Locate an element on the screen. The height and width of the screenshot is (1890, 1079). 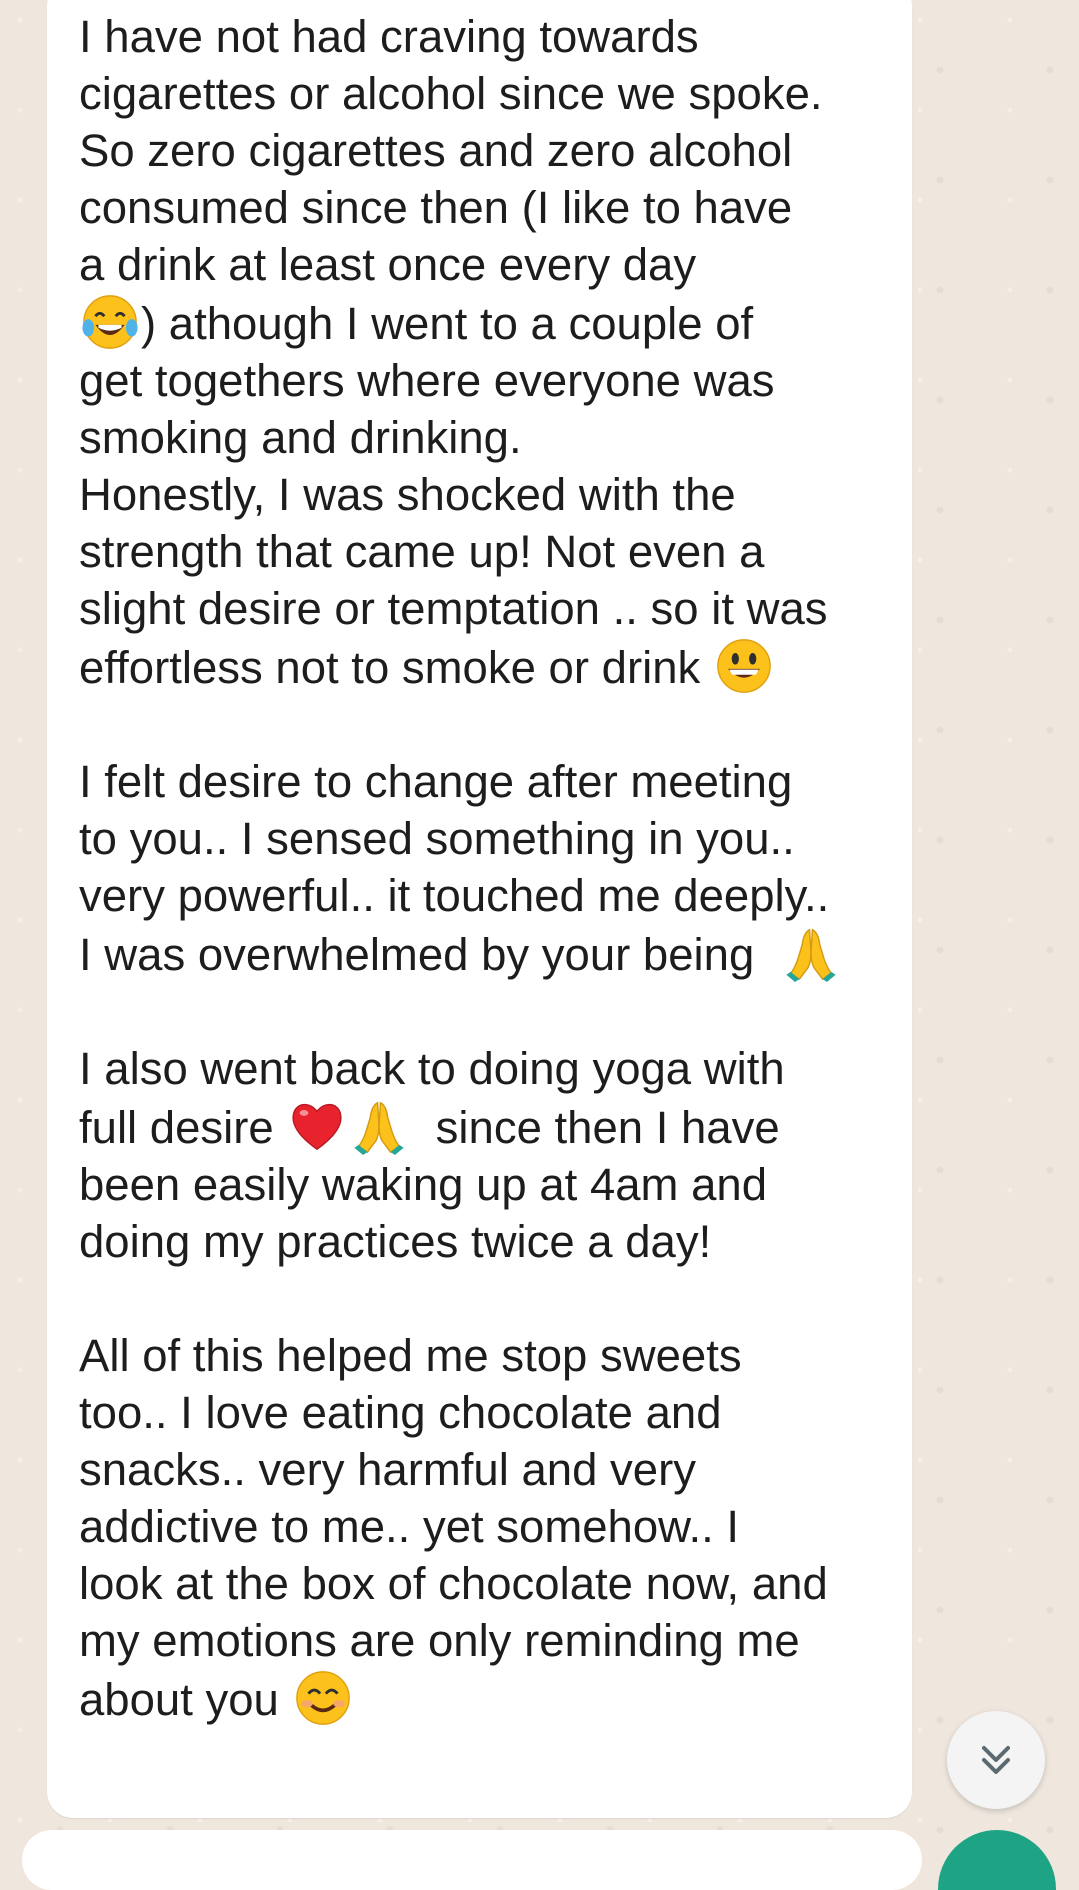
message-input-bar is located at coordinates (472, 1860).